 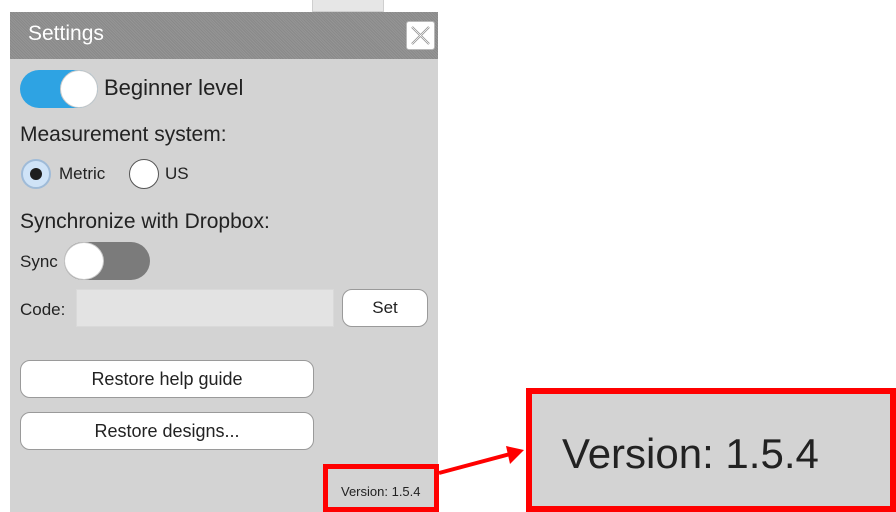 I want to click on metric-radio, so click(x=36, y=174).